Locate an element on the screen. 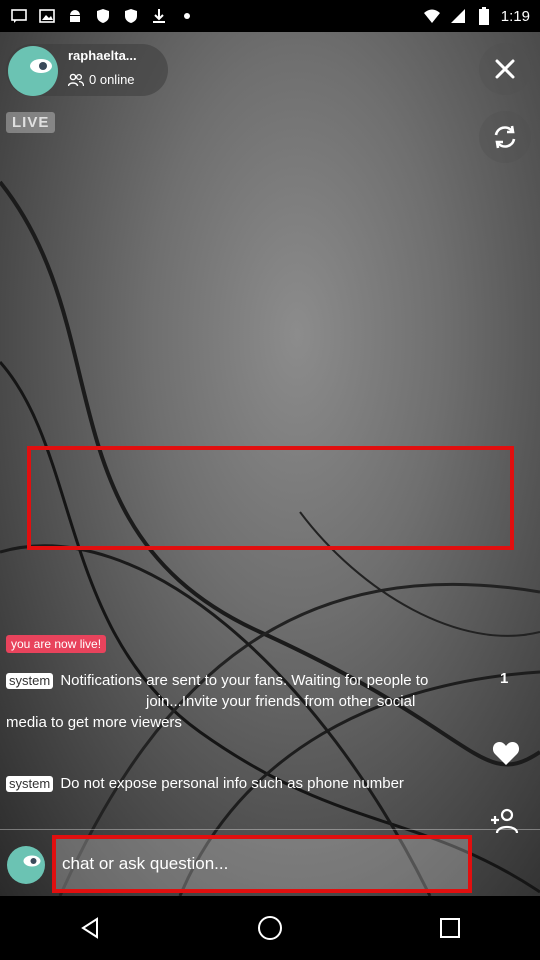 Image resolution: width=540 pixels, height=960 pixels. close-button is located at coordinates (505, 69).